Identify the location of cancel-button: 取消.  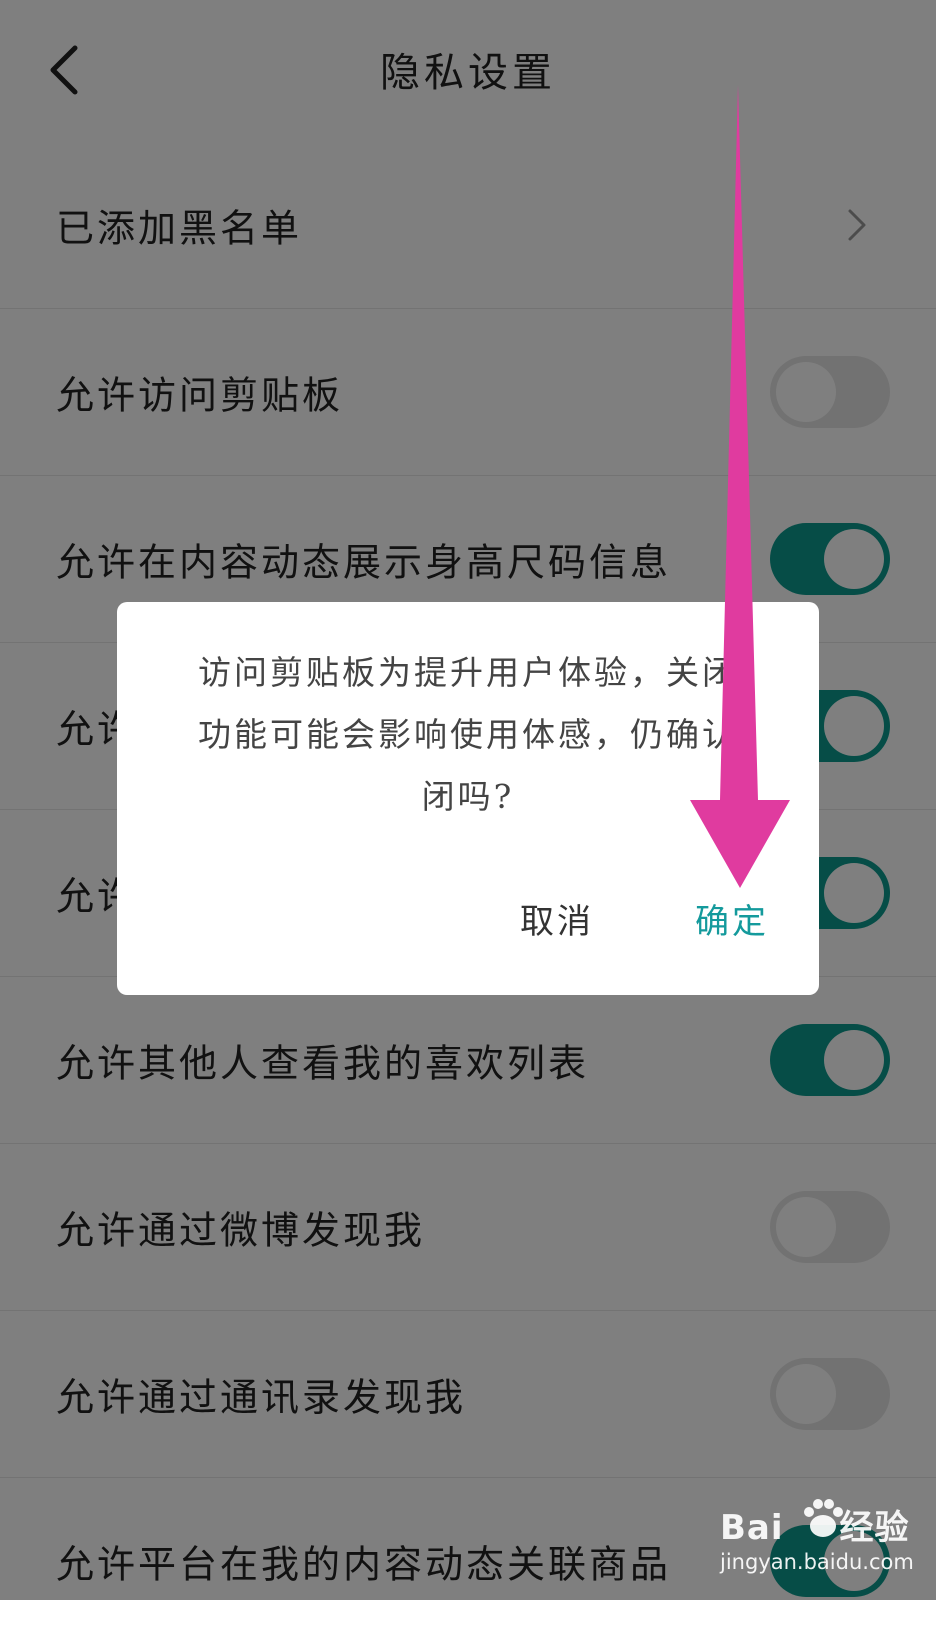
(557, 922).